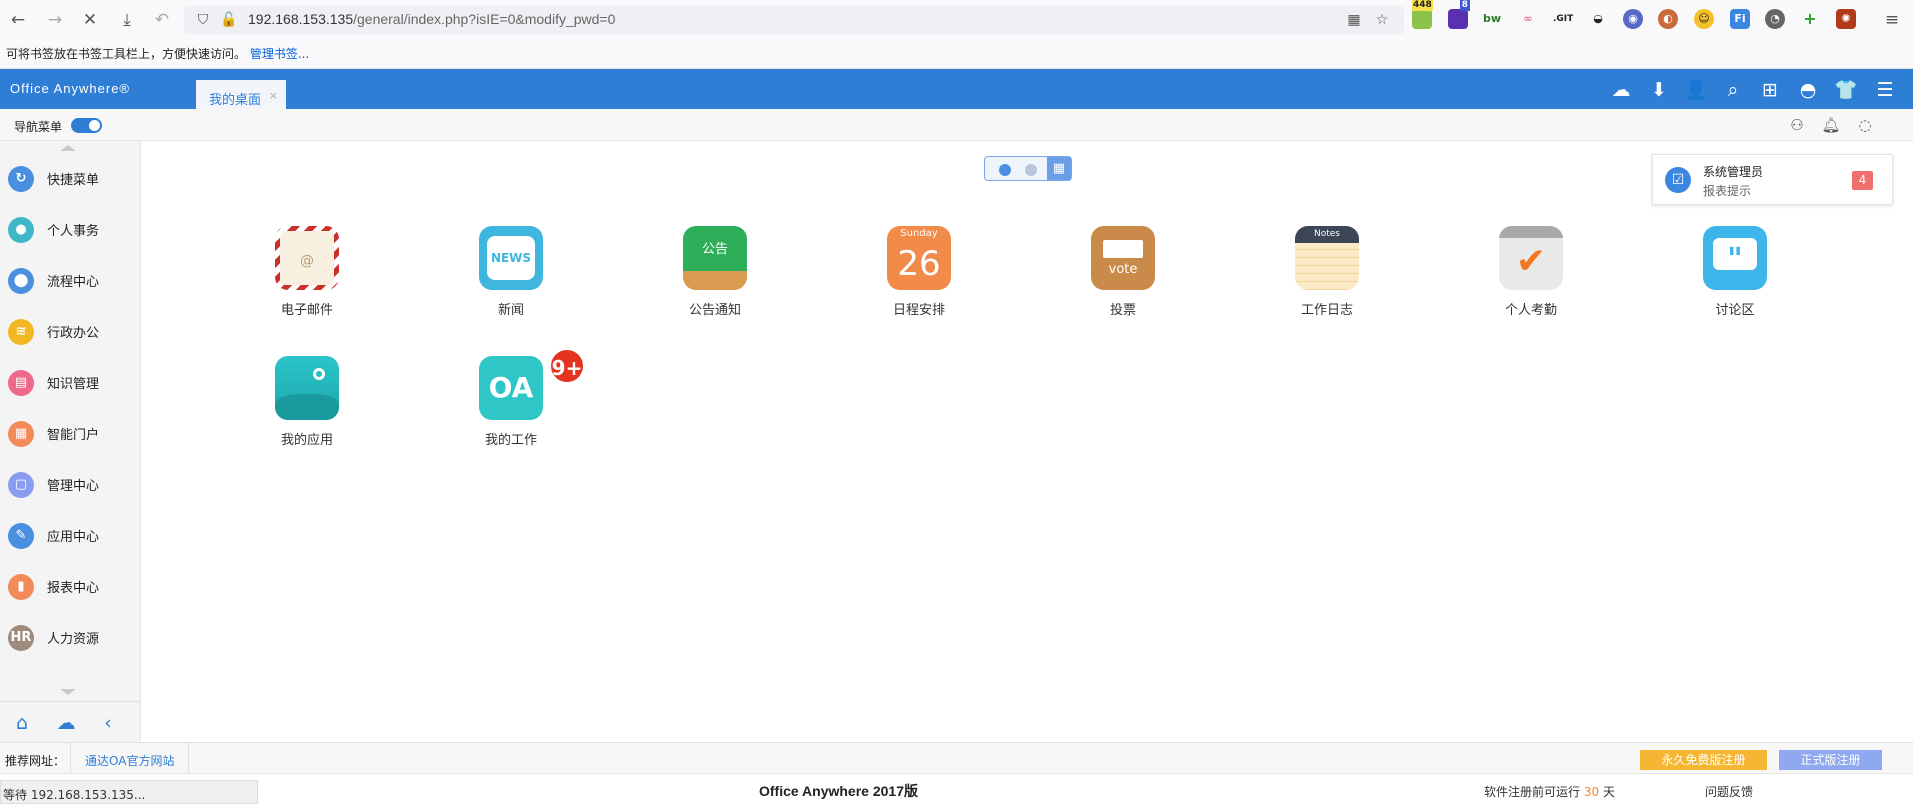  I want to click on notes-icon: Notes, so click(1327, 258).